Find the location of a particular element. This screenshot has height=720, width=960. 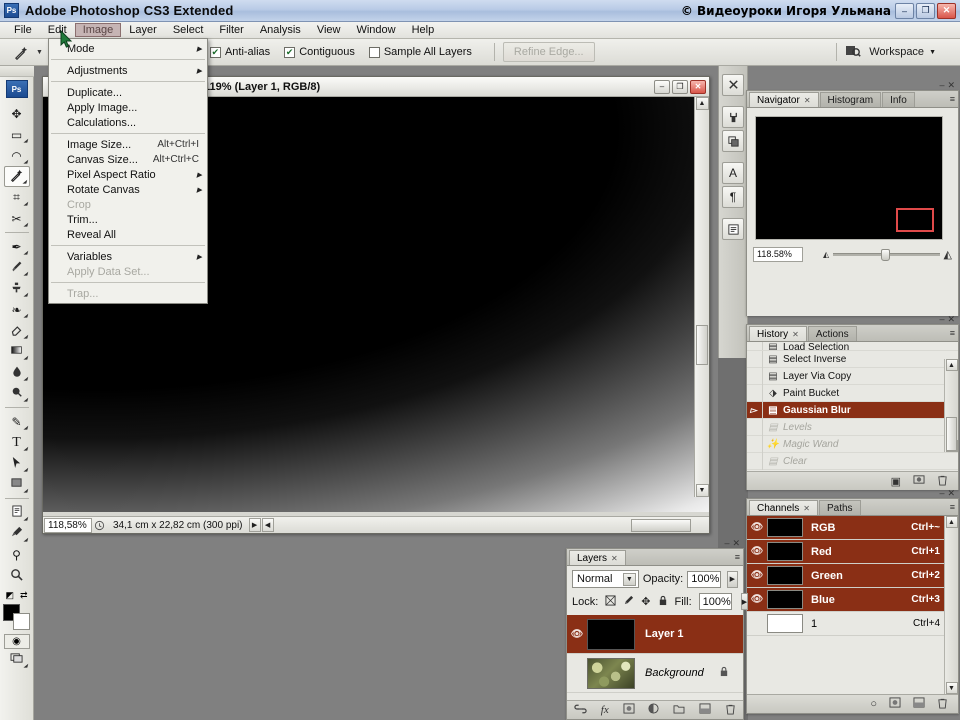

tool-preset-caret-icon: ▼ is located at coordinates (39, 52).